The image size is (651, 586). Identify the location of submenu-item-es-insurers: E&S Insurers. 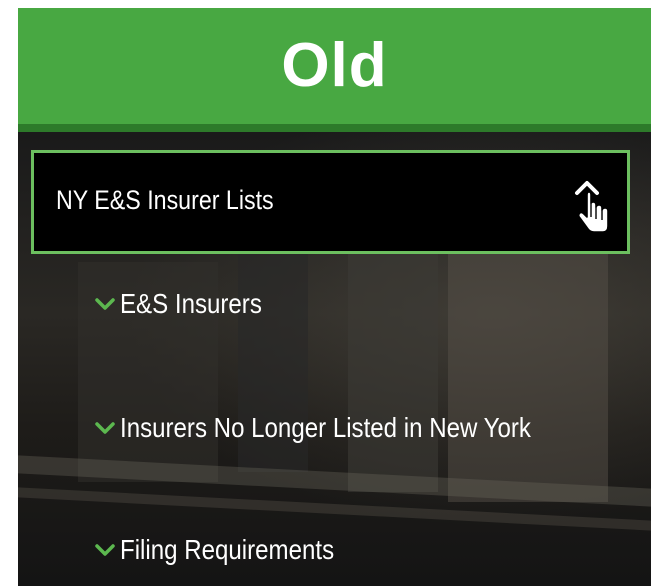
(189, 304).